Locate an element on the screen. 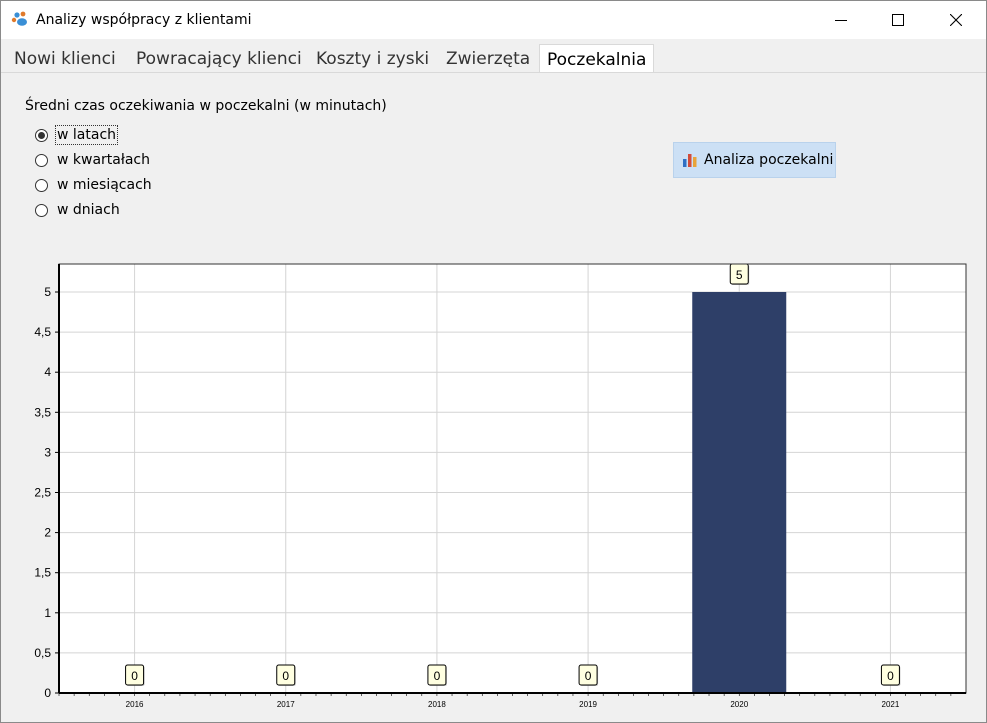 This screenshot has height=723, width=987. y-tick-label: 3 is located at coordinates (47, 452).